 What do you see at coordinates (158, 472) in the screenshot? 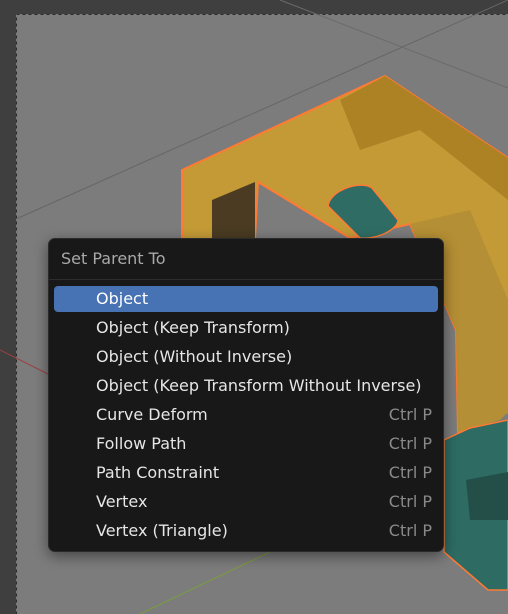
I see `menu-item-label: Path Constraint` at bounding box center [158, 472].